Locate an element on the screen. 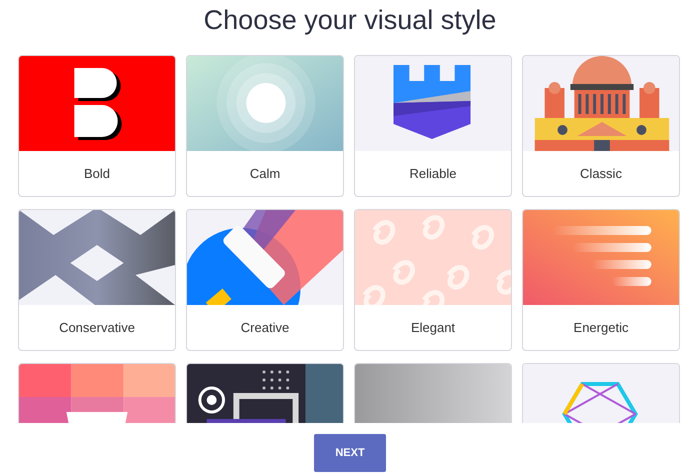  style-label: Calm is located at coordinates (265, 173).